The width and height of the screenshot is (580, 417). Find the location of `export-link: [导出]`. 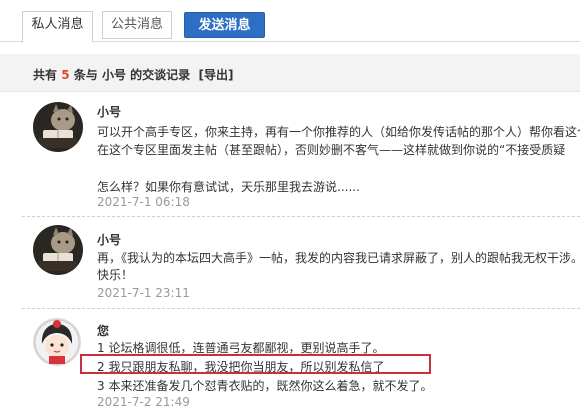

export-link: [导出] is located at coordinates (216, 75).